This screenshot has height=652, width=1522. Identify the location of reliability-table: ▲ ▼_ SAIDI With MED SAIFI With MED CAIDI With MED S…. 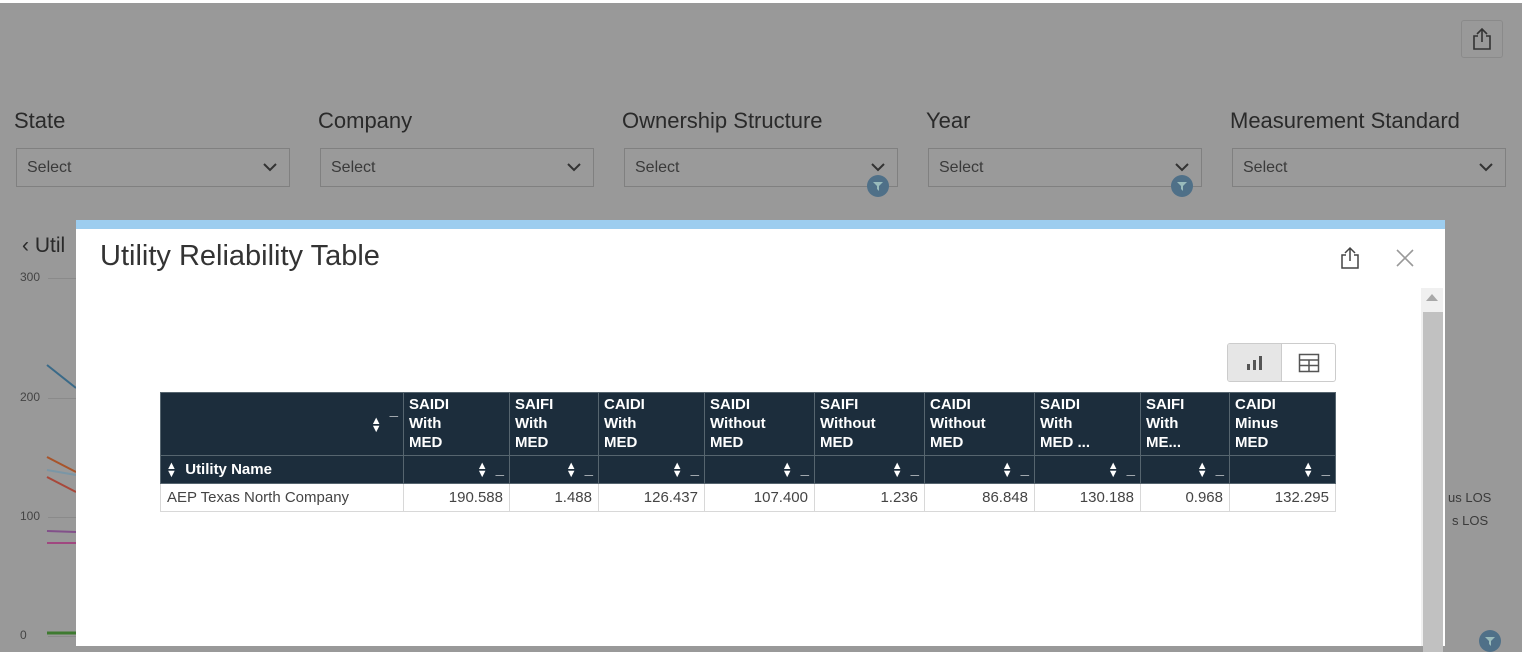
(748, 452).